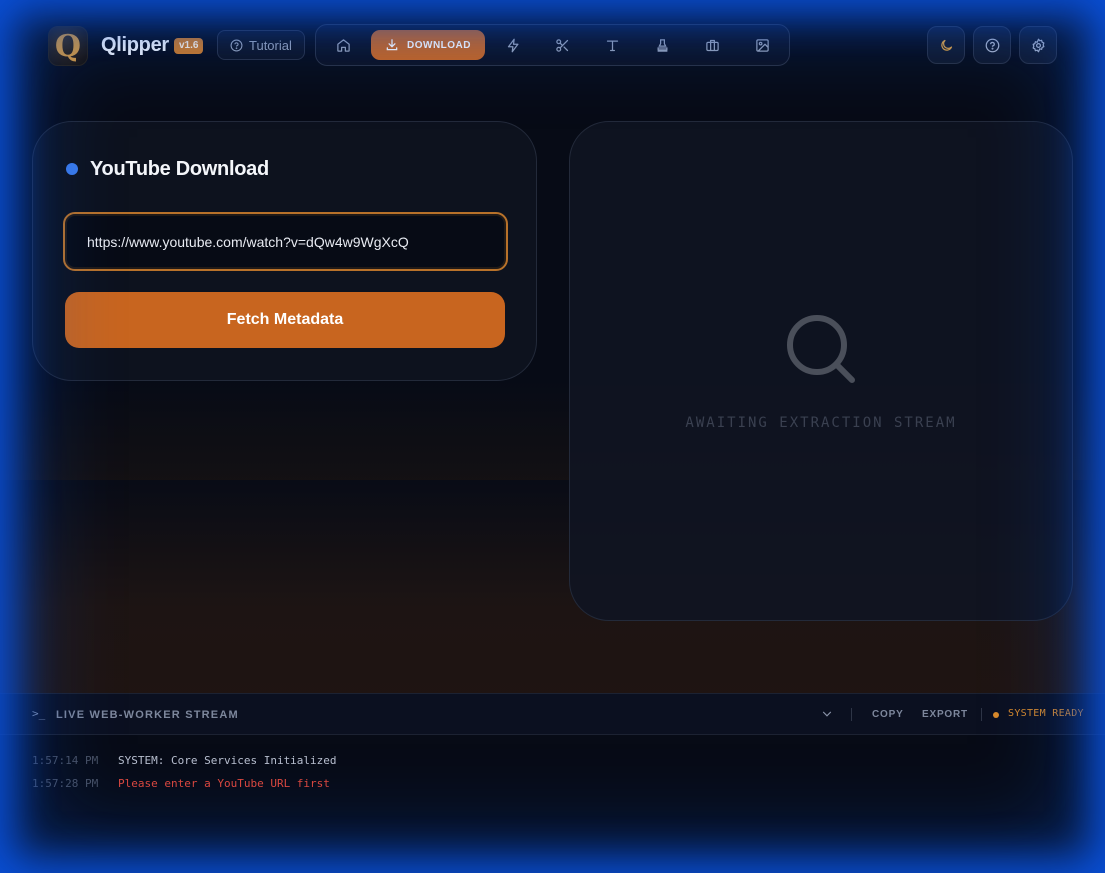 The height and width of the screenshot is (873, 1105). I want to click on bolt-icon, so click(512, 45).